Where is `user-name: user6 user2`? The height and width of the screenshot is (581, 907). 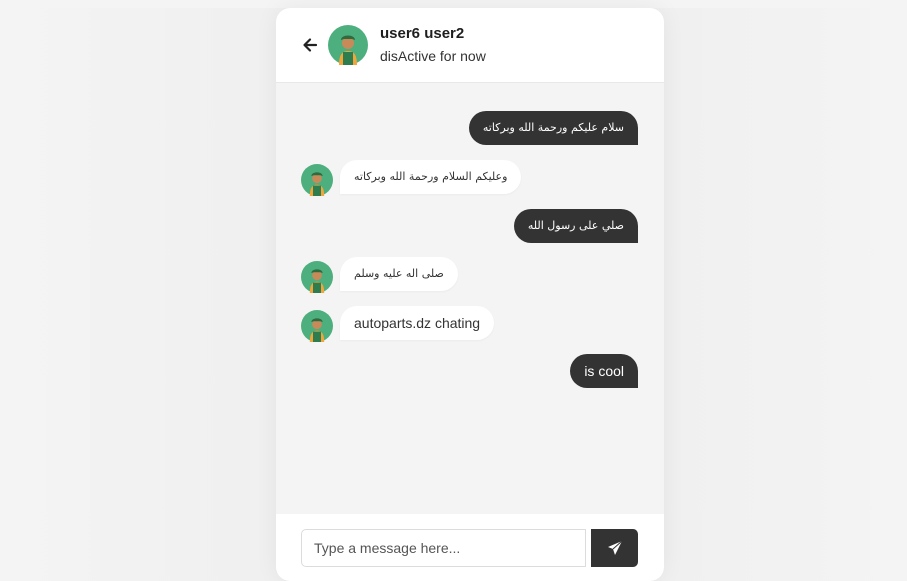
user-name: user6 user2 is located at coordinates (422, 33).